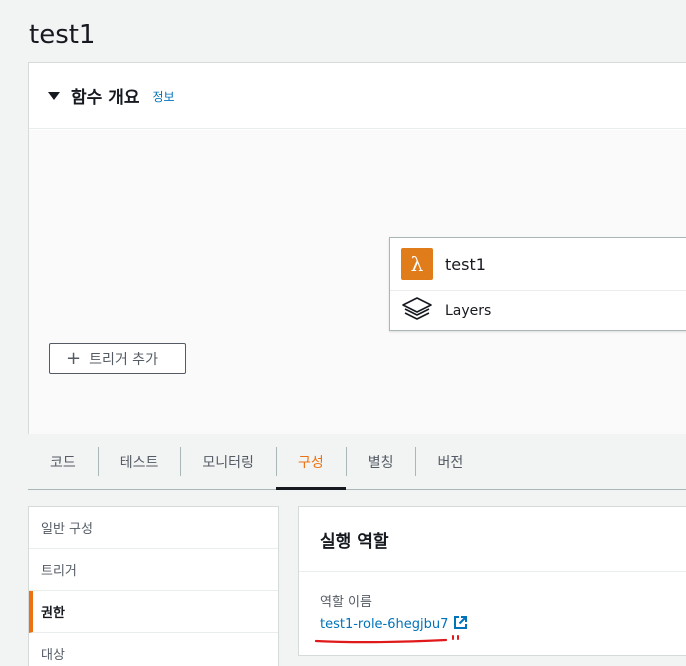 The image size is (686, 666). Describe the element at coordinates (357, 96) in the screenshot. I see `function-overview-header: 함수 개요 정보` at that location.